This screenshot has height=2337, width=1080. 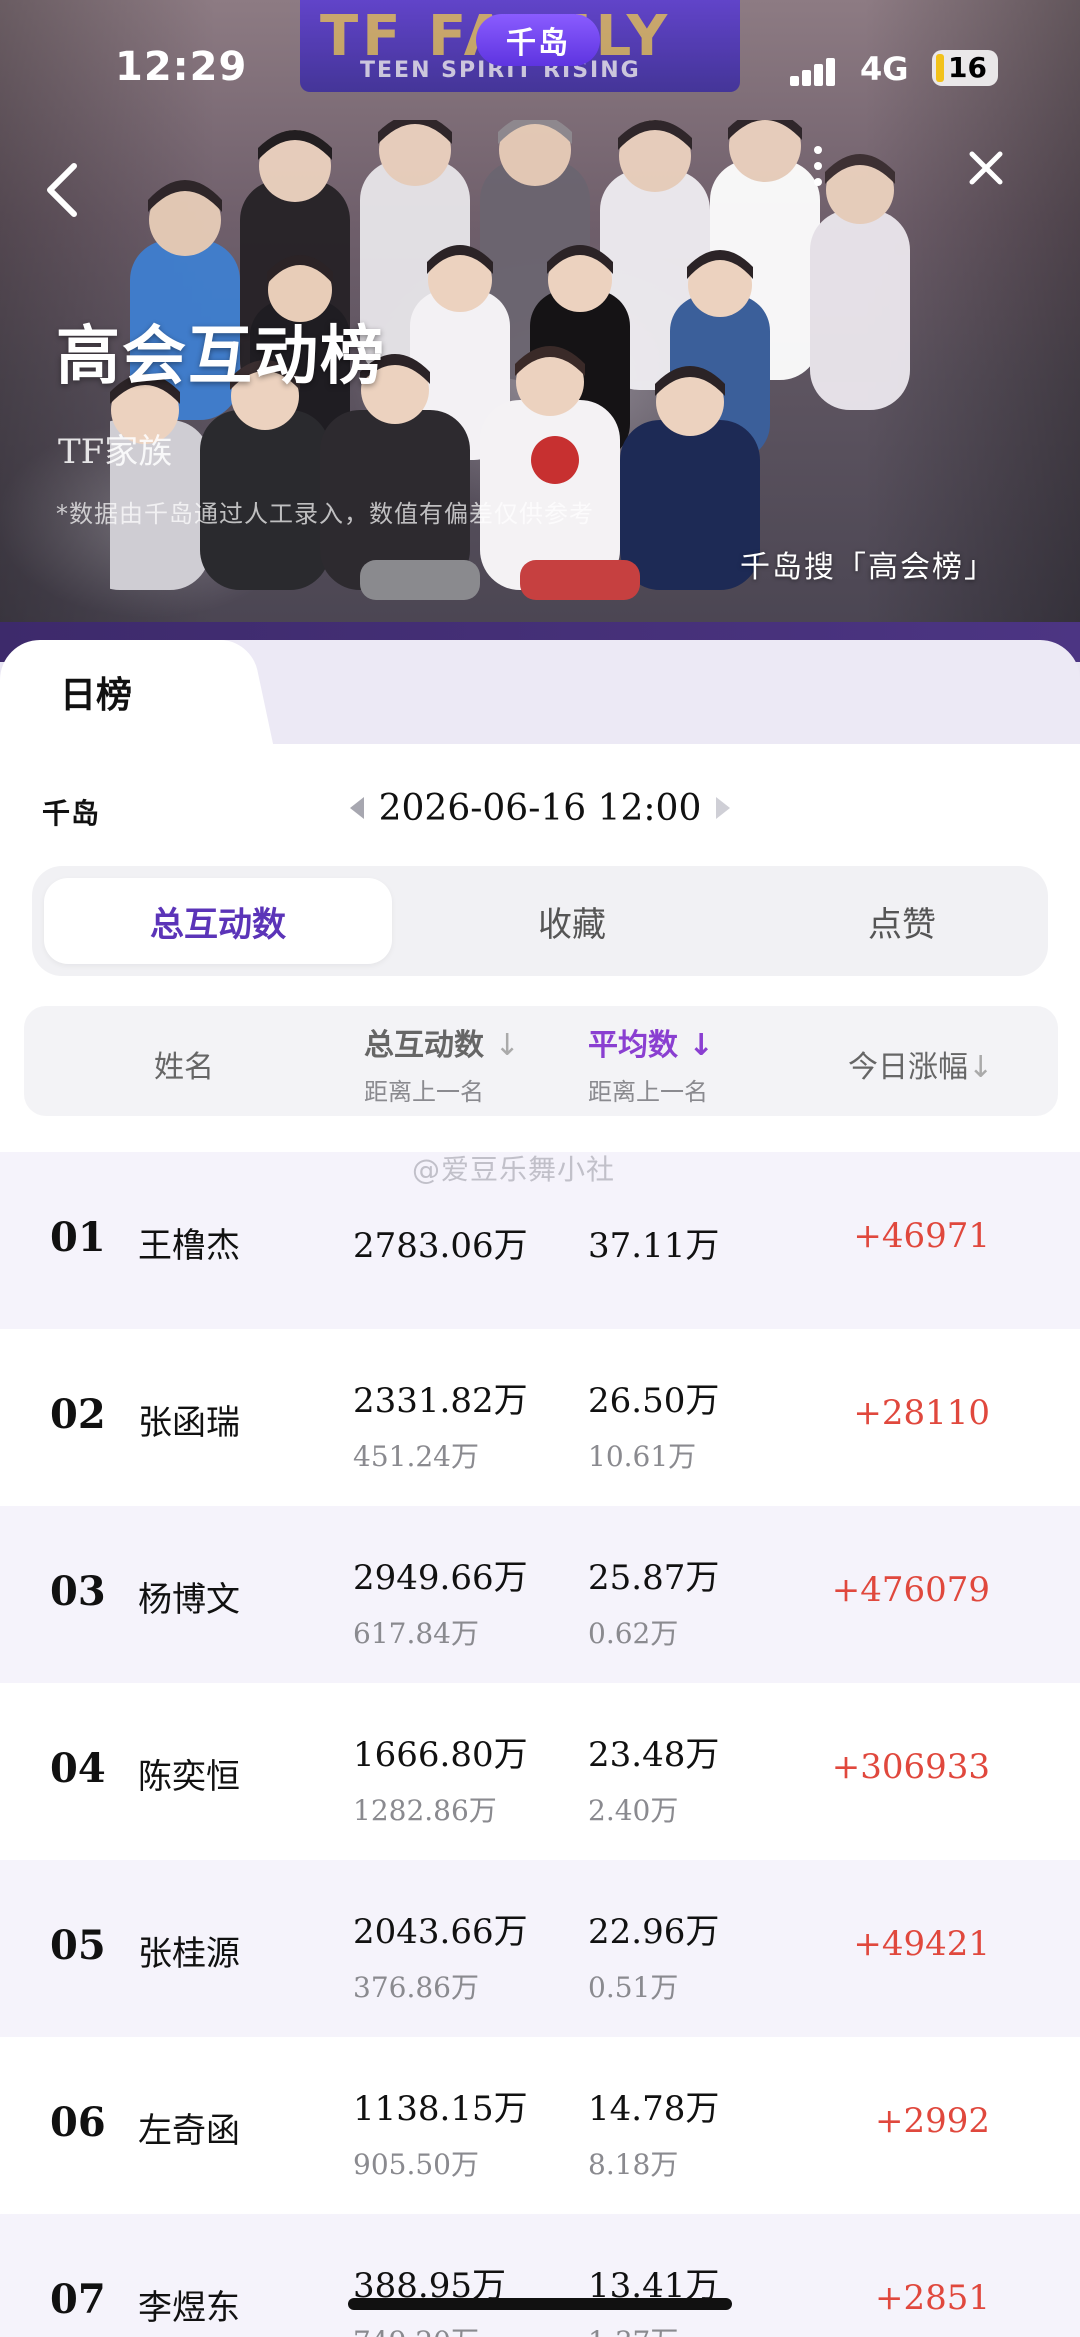 I want to click on row-name: 张桂源, so click(x=189, y=1954).